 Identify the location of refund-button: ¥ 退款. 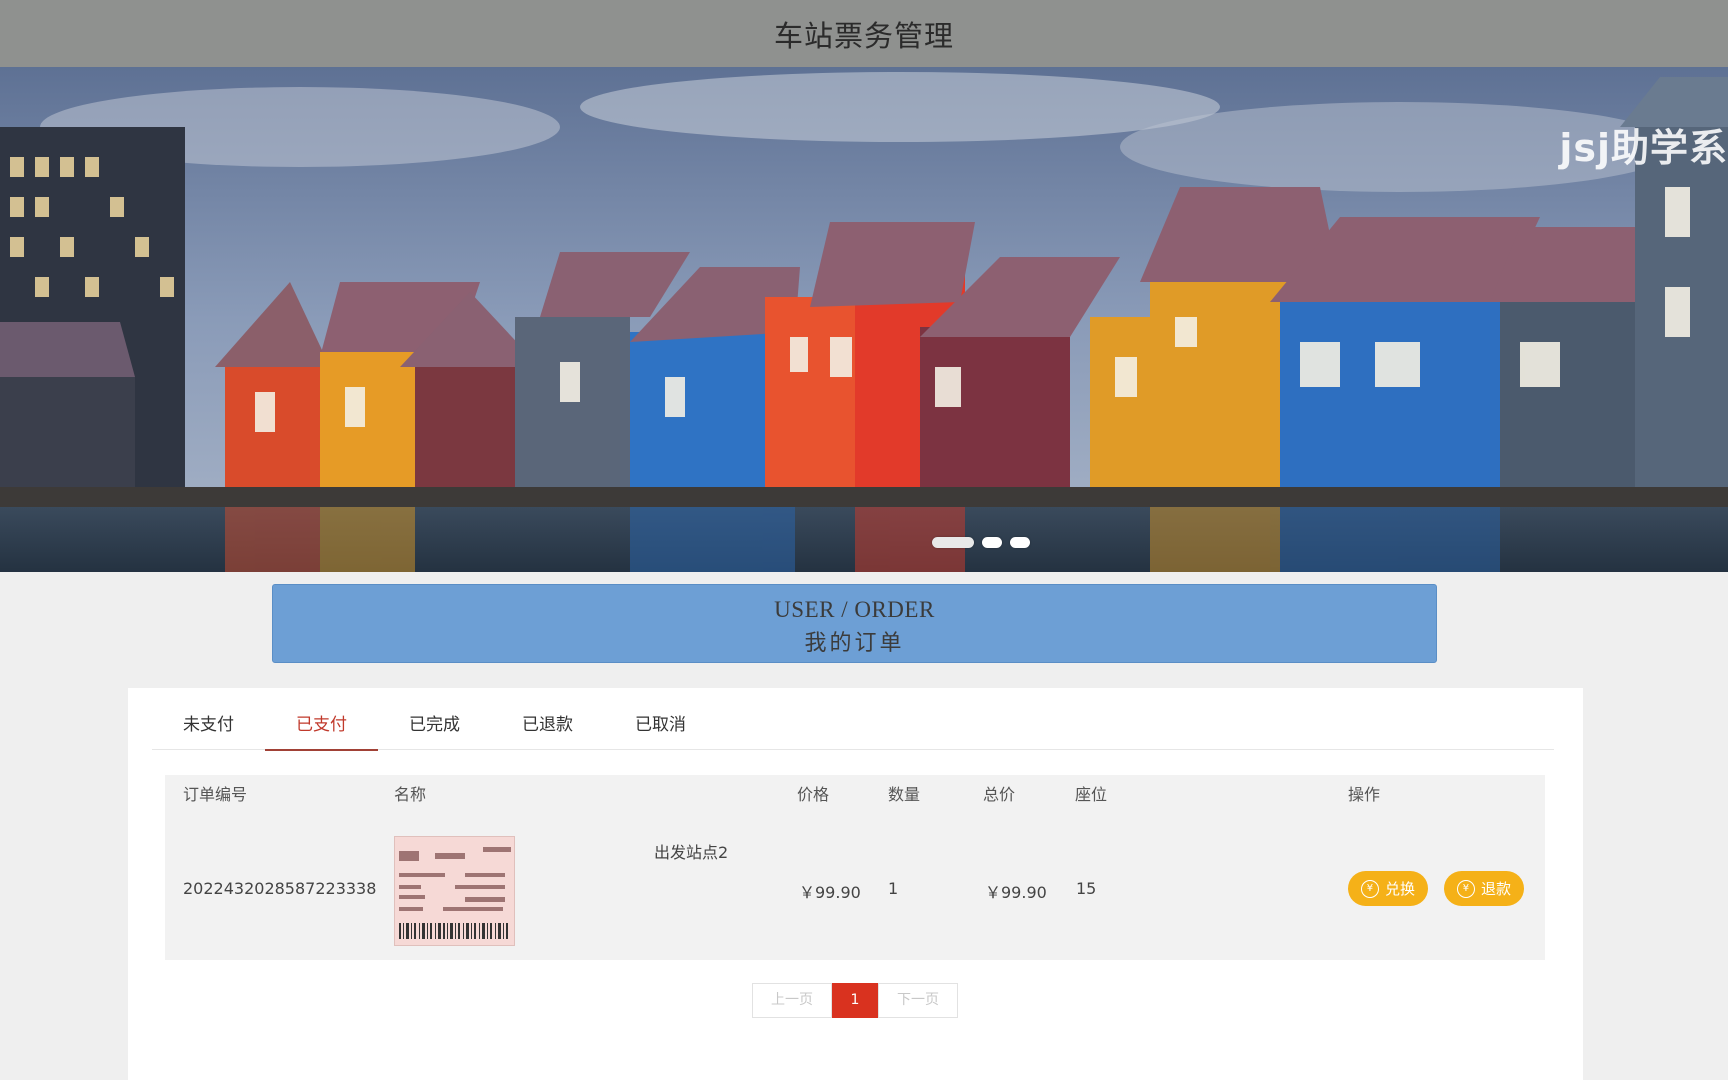
(1484, 888).